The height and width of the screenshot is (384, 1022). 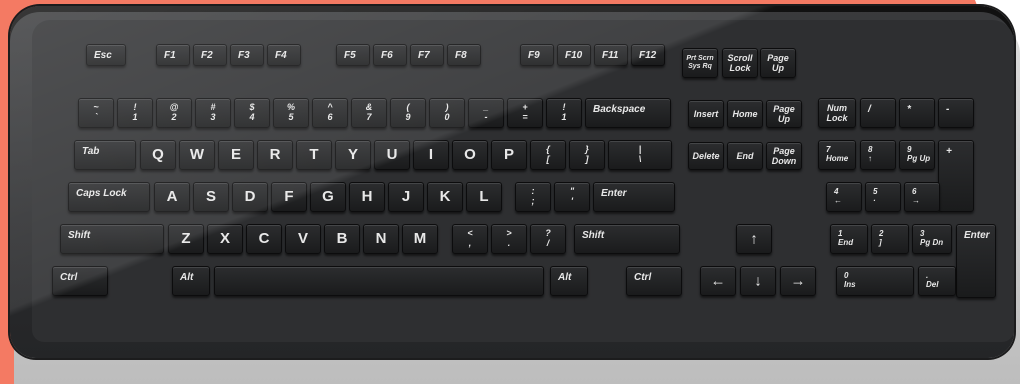 What do you see at coordinates (186, 239) in the screenshot?
I see `key-z: Z` at bounding box center [186, 239].